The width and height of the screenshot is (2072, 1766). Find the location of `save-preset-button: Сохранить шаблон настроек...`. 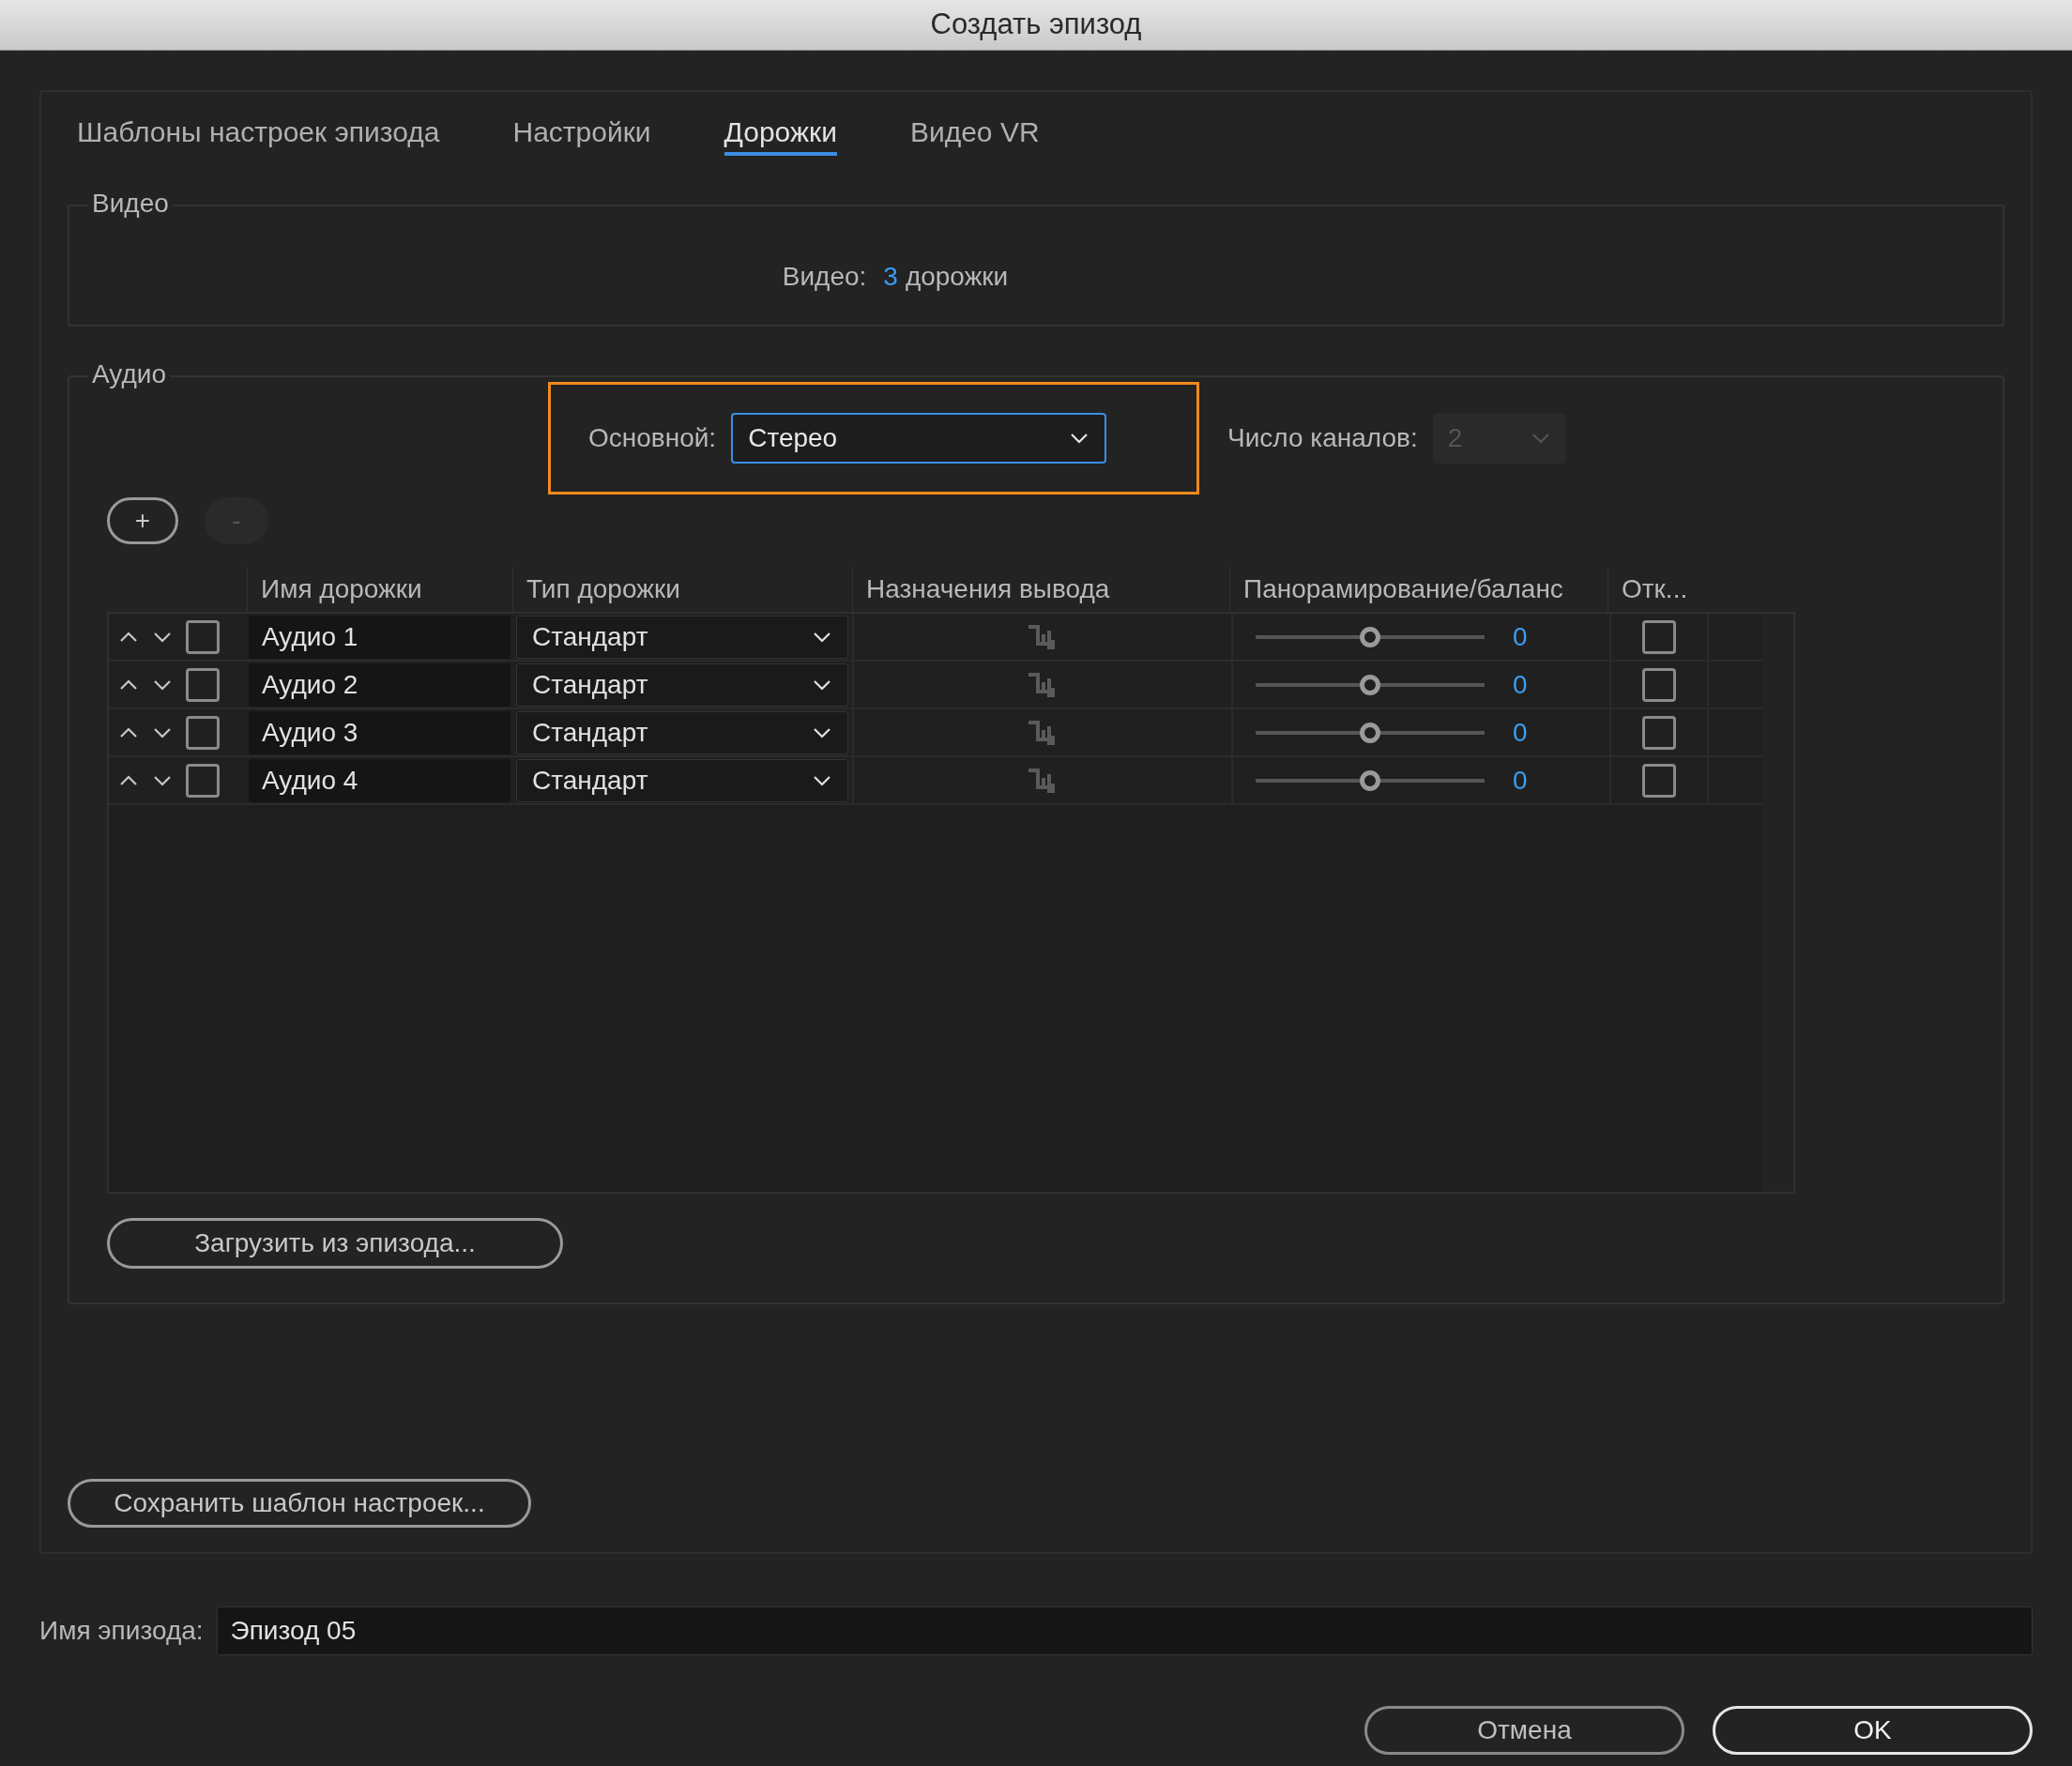

save-preset-button: Сохранить шаблон настроек... is located at coordinates (299, 1504).